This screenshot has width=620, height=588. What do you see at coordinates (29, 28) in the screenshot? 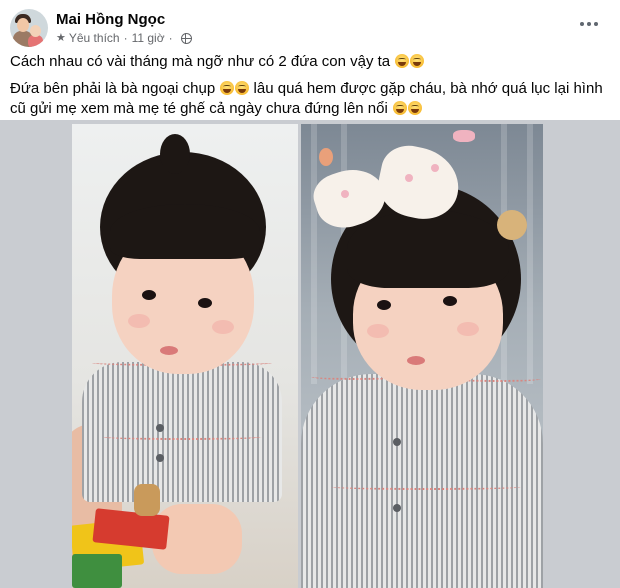
I see `author-avatar` at bounding box center [29, 28].